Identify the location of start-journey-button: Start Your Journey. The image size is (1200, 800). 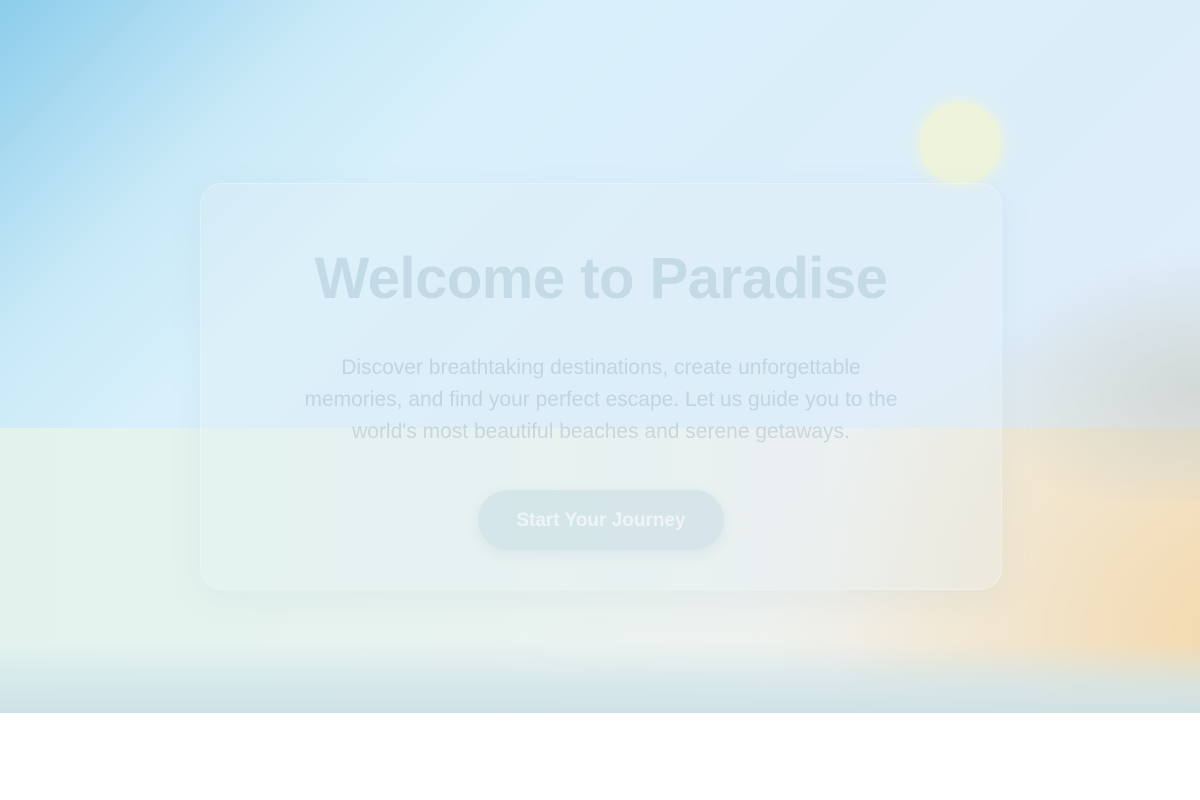
(601, 520).